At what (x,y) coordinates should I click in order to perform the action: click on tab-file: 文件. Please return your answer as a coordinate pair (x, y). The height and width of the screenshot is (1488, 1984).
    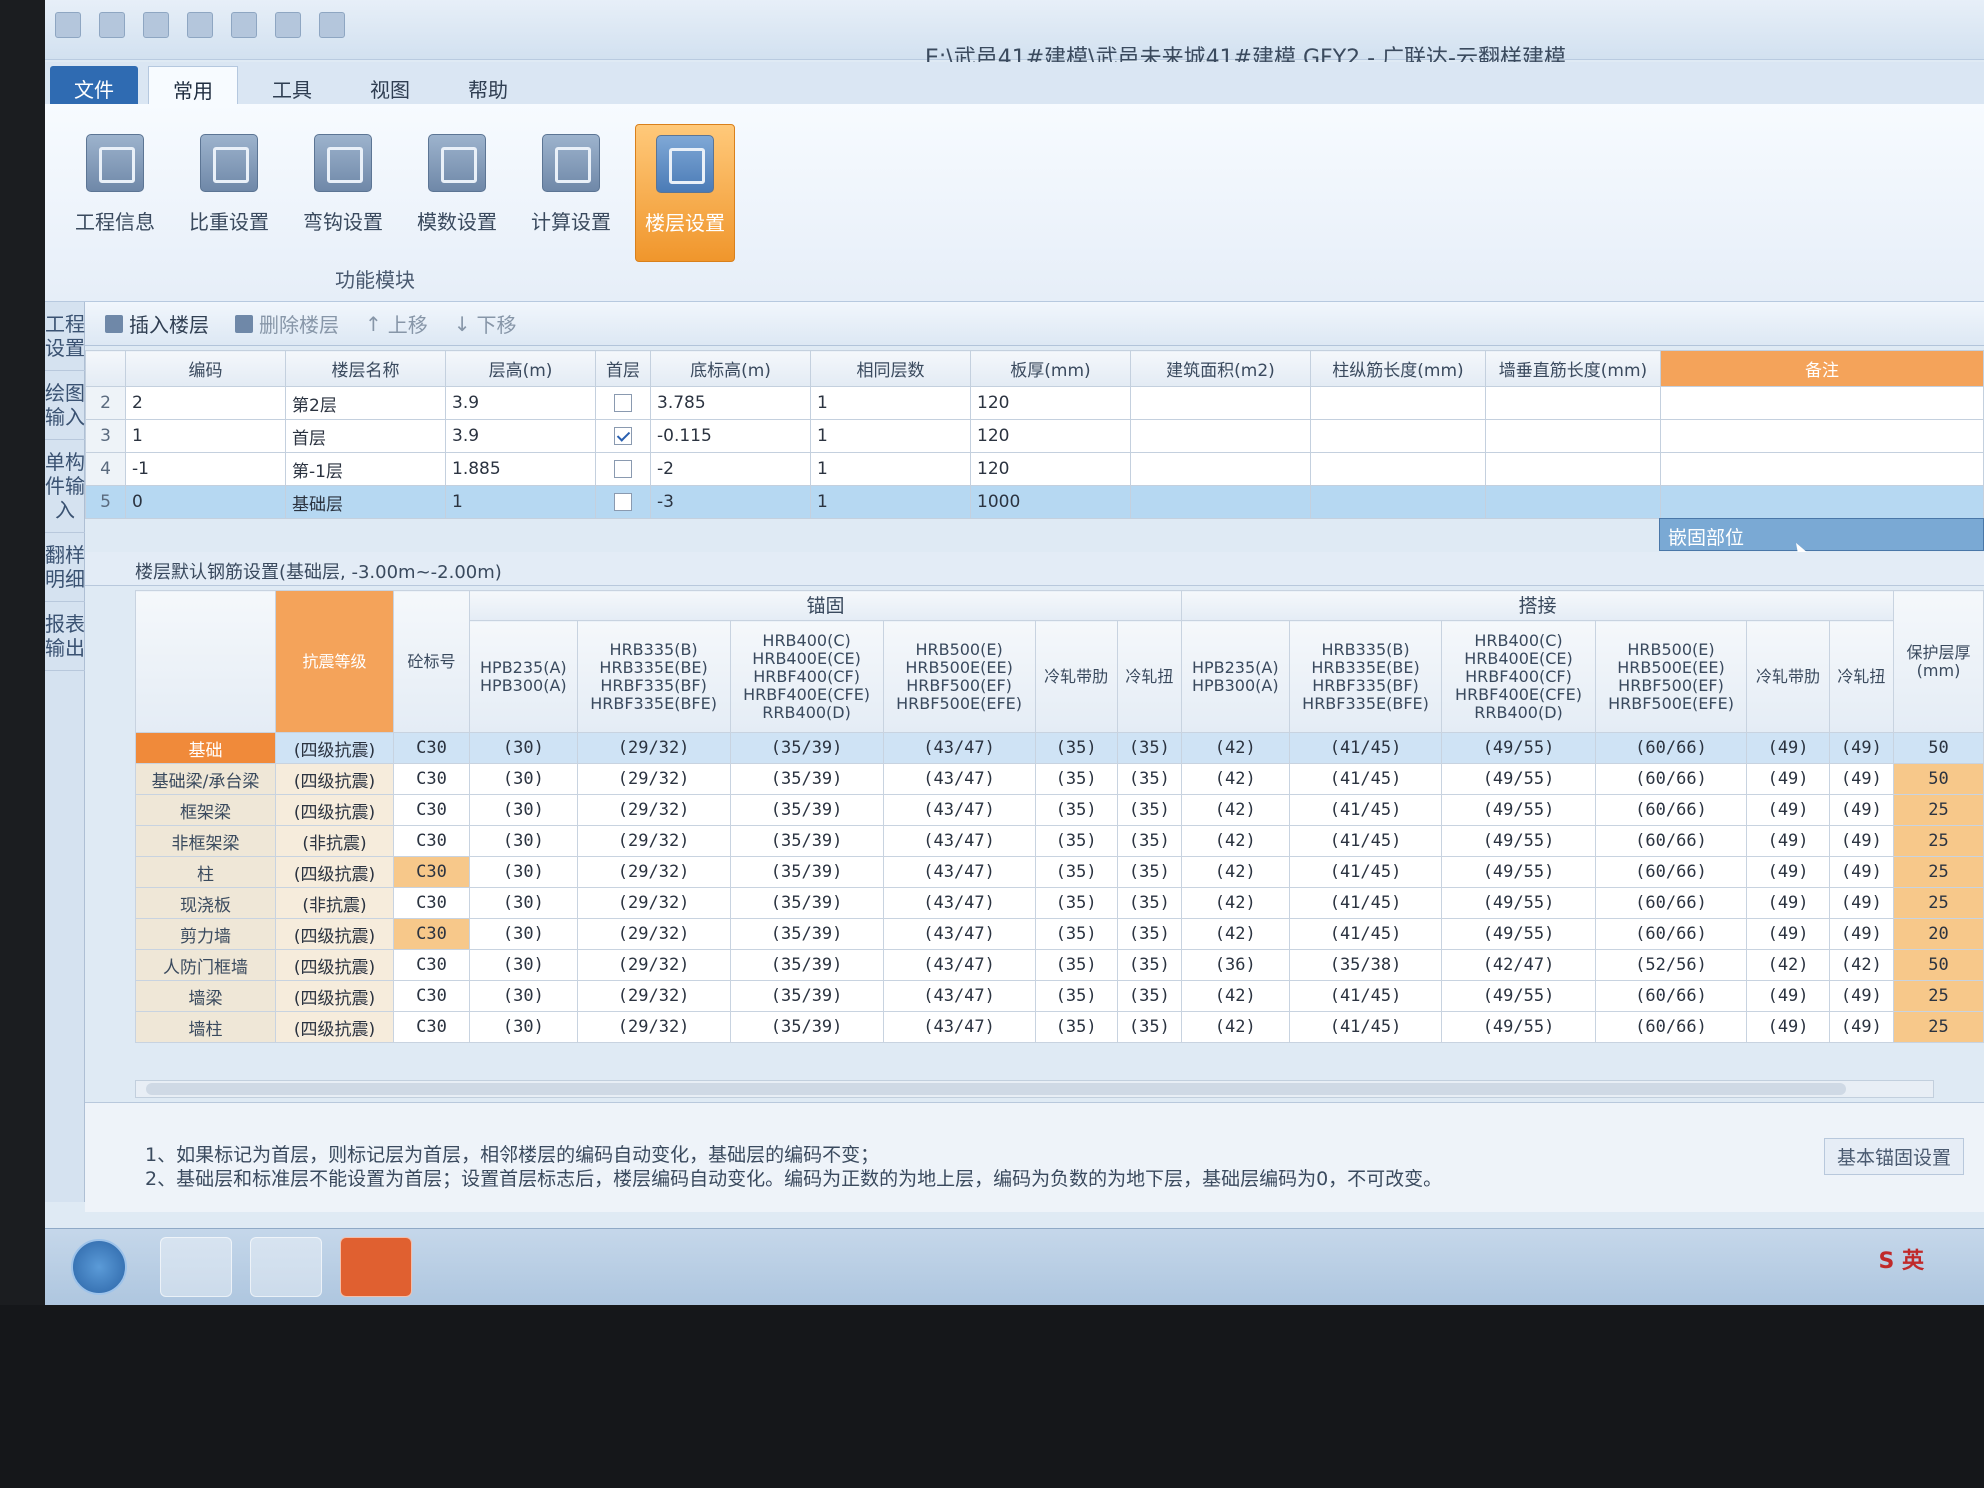
    Looking at the image, I should click on (94, 85).